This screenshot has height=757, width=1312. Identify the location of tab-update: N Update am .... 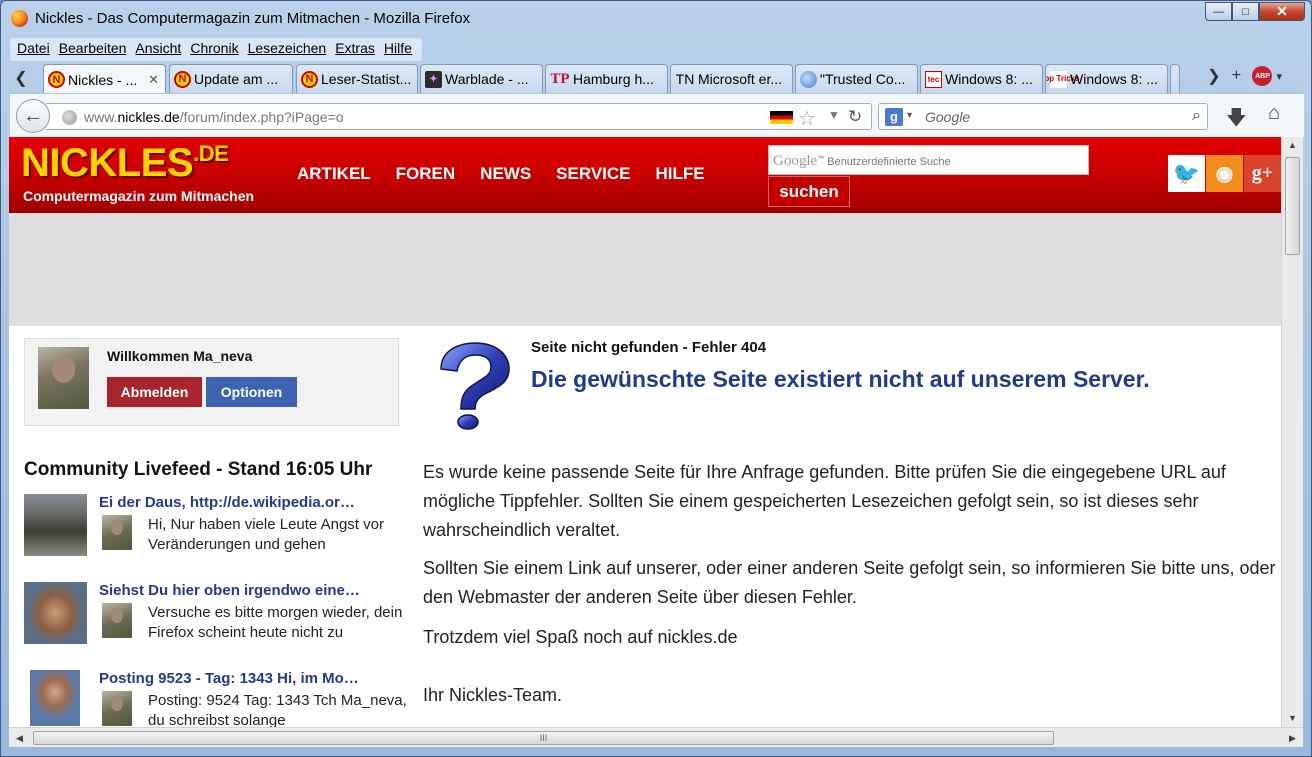
(231, 78).